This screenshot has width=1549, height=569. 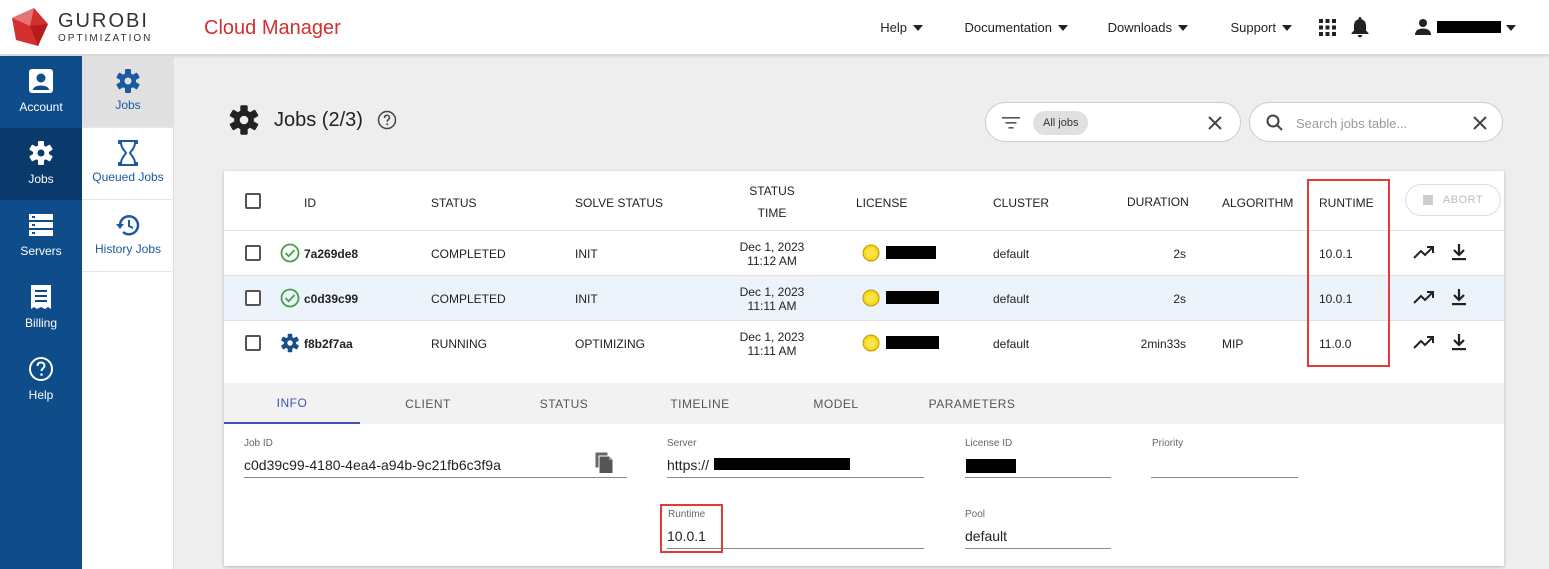 I want to click on nav-help: Help, so click(x=901, y=27).